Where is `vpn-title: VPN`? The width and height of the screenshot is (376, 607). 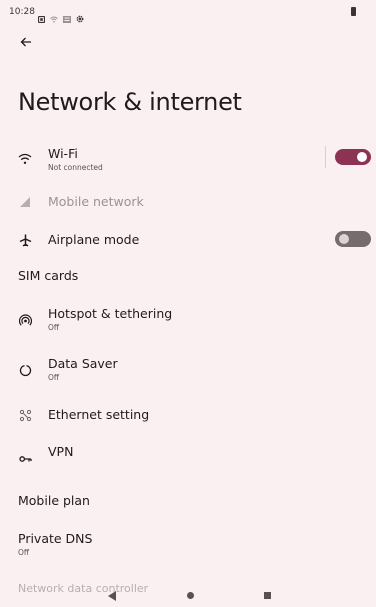 vpn-title: VPN is located at coordinates (61, 451).